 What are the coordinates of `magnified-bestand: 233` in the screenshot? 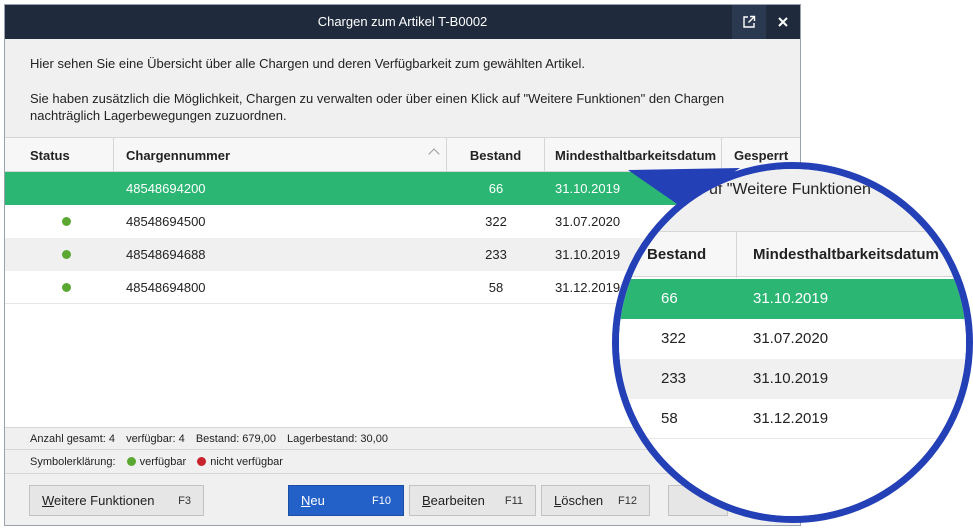 It's located at (674, 378).